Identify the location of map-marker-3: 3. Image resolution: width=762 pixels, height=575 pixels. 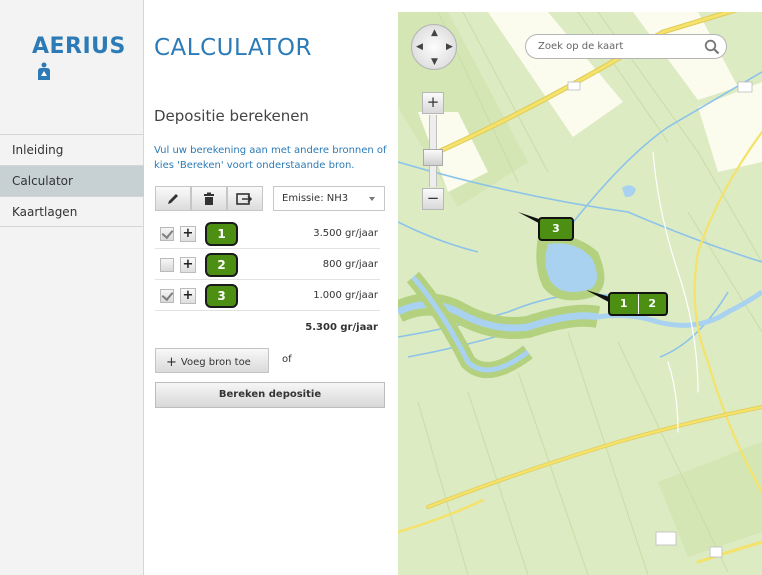
(556, 229).